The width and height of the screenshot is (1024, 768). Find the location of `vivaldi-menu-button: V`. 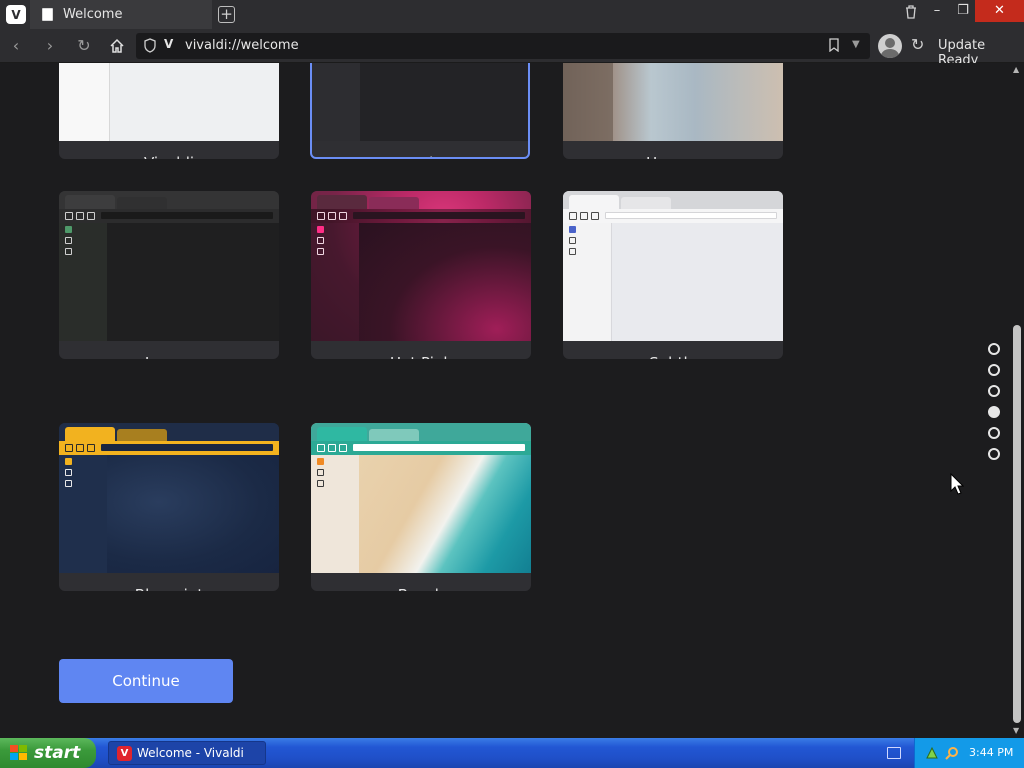

vivaldi-menu-button: V is located at coordinates (16, 14).